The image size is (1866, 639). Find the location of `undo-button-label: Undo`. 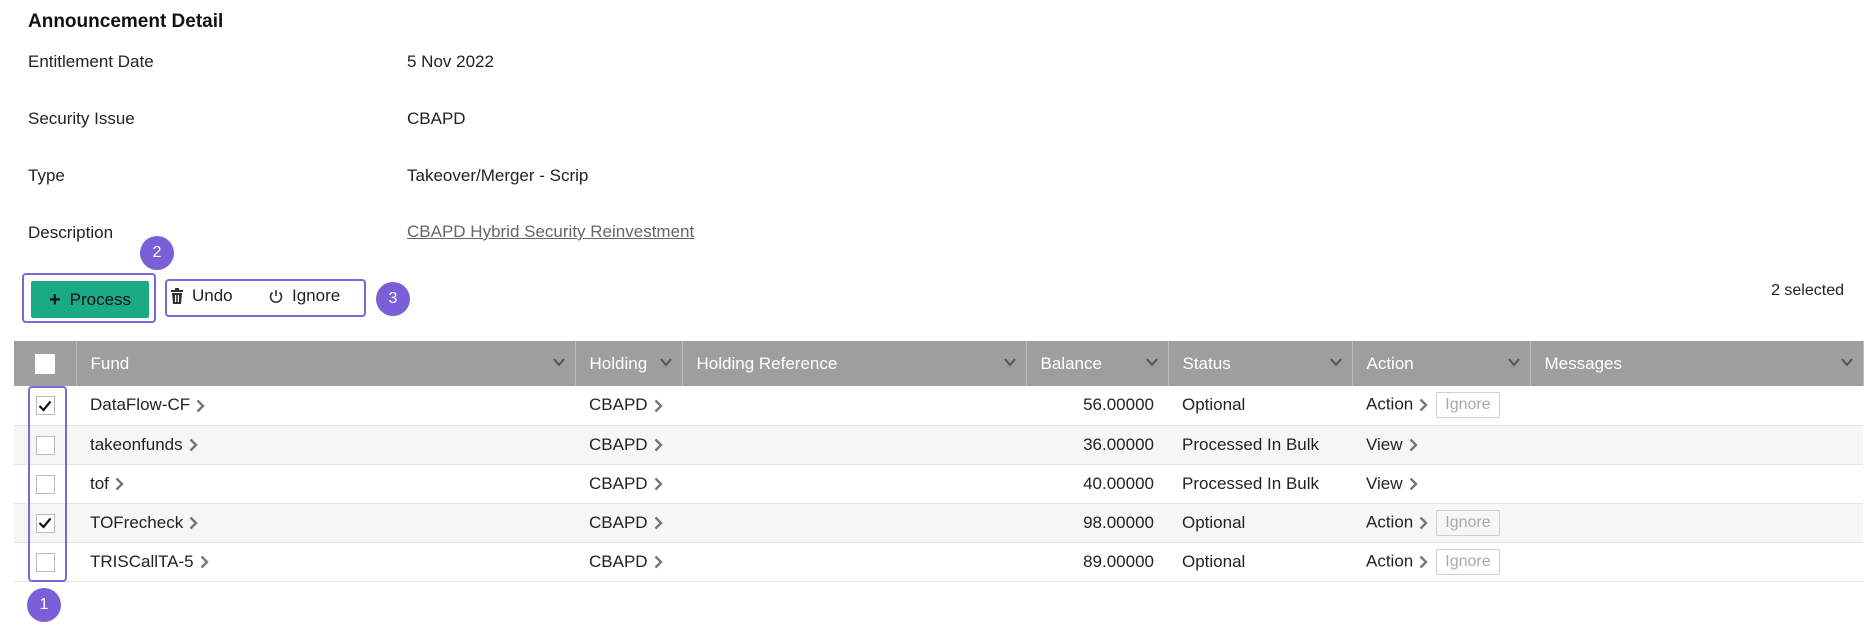

undo-button-label: Undo is located at coordinates (212, 295).